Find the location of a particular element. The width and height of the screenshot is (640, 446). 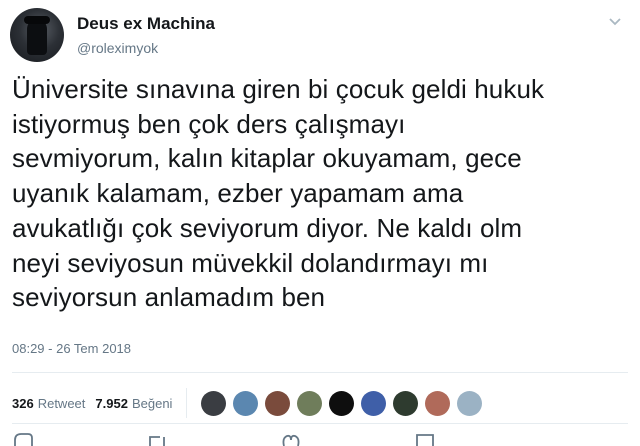

user-names: Deus ex Machina @roleximyok is located at coordinates (146, 35).